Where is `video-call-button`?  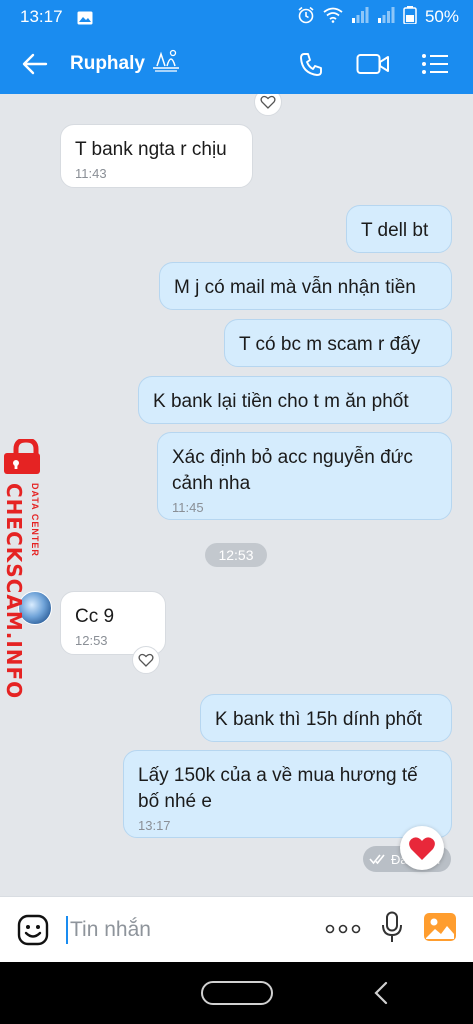
video-call-button is located at coordinates (373, 64).